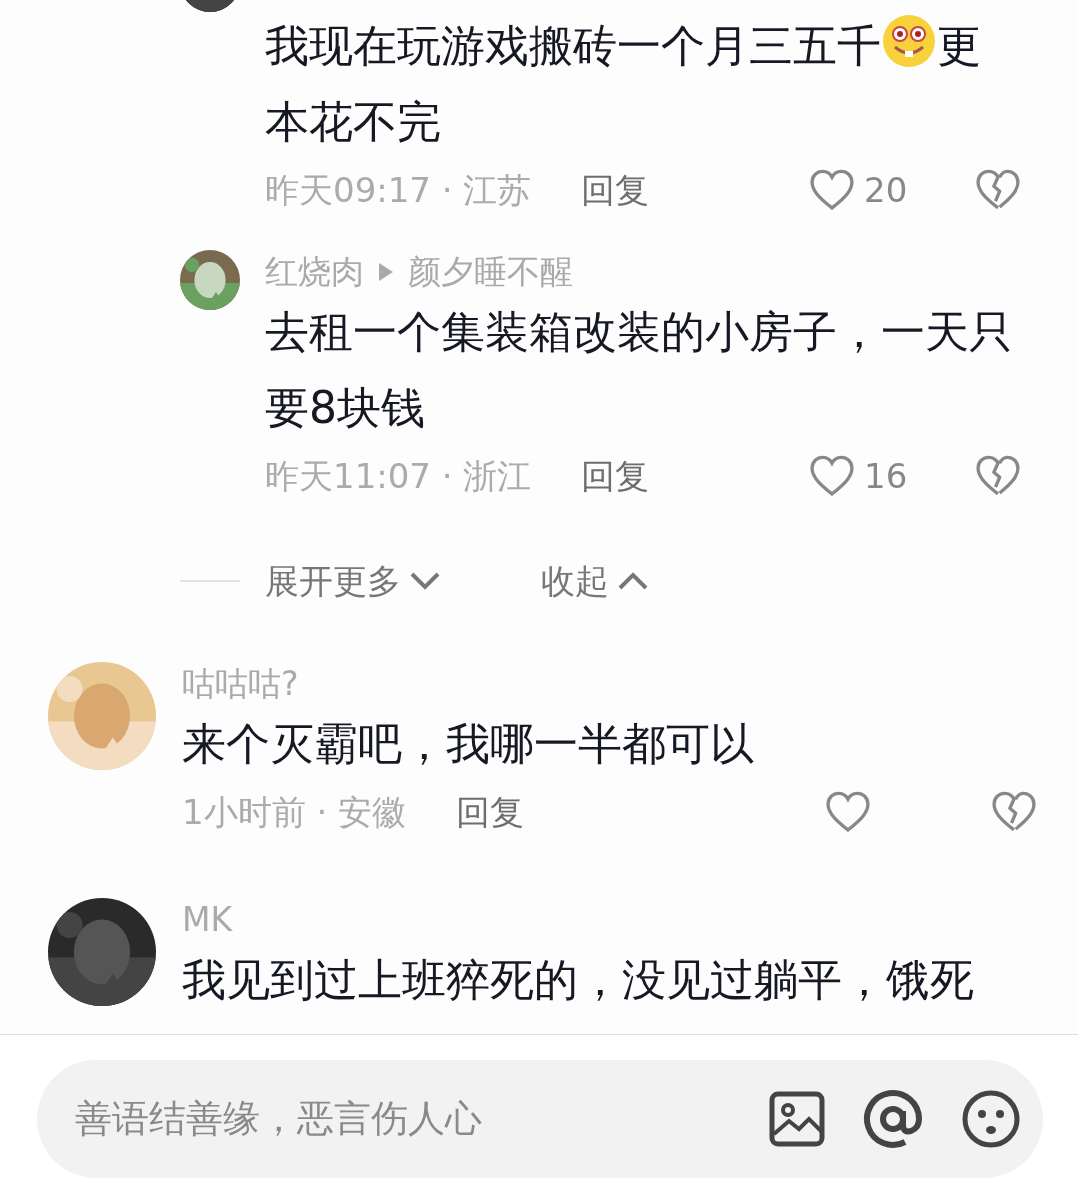 This screenshot has width=1078, height=1203. What do you see at coordinates (578, 980) in the screenshot?
I see `comment-text: 我见到过上班猝死的，没见过躺平，饿死` at bounding box center [578, 980].